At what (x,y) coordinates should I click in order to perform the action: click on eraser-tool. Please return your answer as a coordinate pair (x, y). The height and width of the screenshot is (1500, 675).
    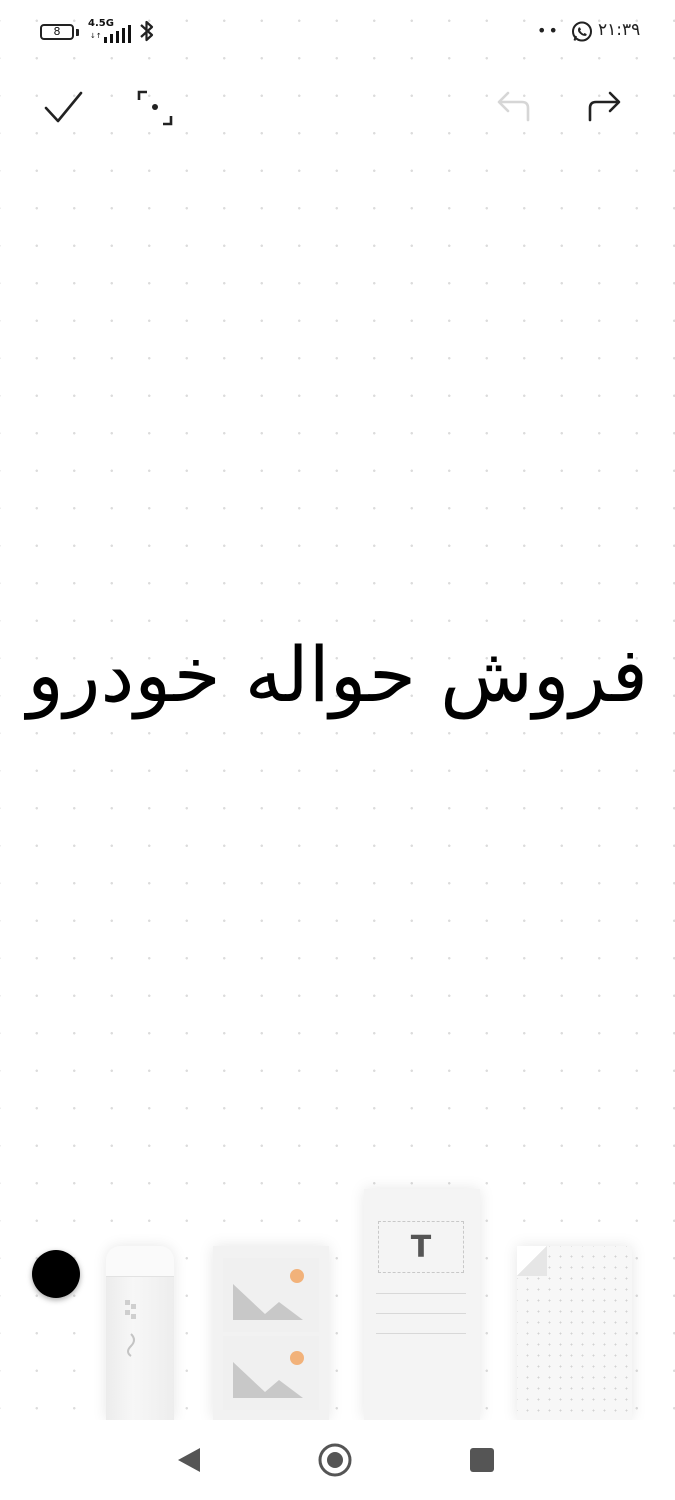
    Looking at the image, I should click on (140, 1333).